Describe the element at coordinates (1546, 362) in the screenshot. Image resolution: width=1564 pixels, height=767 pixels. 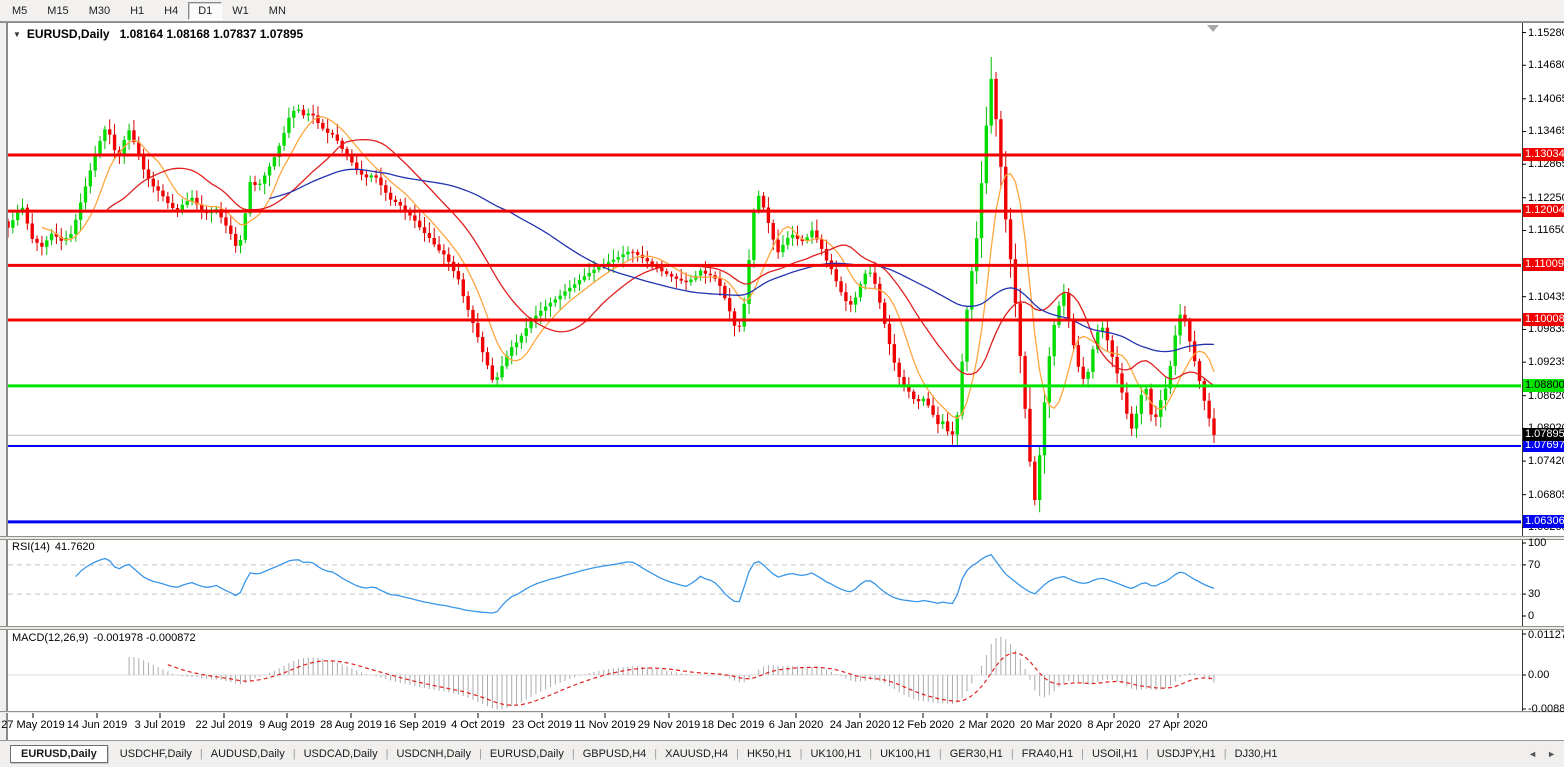
I see `price-axis-label: 1.09235` at that location.